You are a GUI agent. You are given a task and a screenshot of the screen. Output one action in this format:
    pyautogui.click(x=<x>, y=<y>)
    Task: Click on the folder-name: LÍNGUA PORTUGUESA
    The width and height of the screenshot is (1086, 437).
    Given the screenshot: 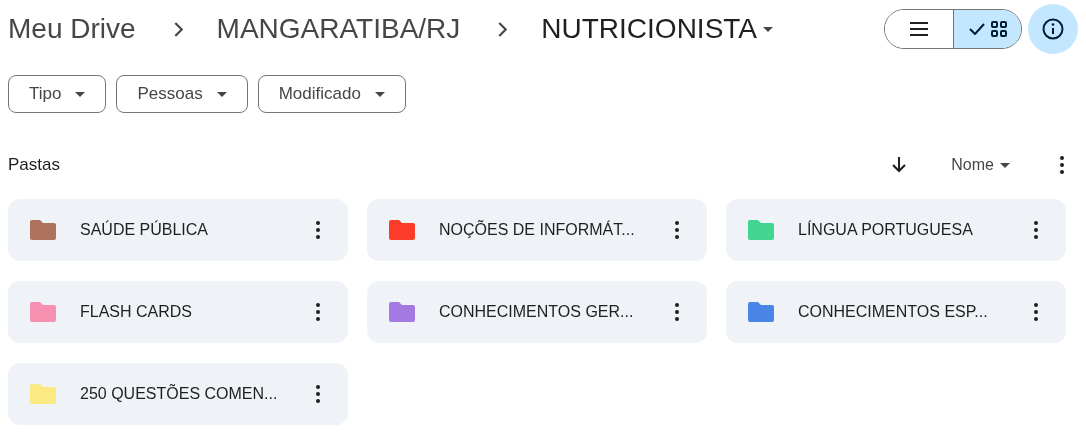 What is the action you would take?
    pyautogui.click(x=886, y=230)
    